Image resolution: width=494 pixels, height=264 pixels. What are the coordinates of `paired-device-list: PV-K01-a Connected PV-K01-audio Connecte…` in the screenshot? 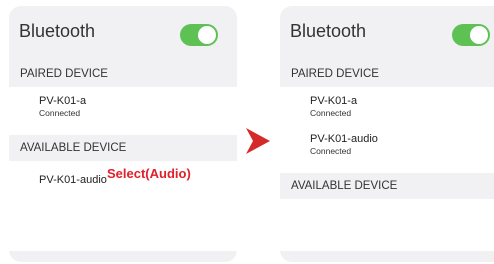 It's located at (387, 130).